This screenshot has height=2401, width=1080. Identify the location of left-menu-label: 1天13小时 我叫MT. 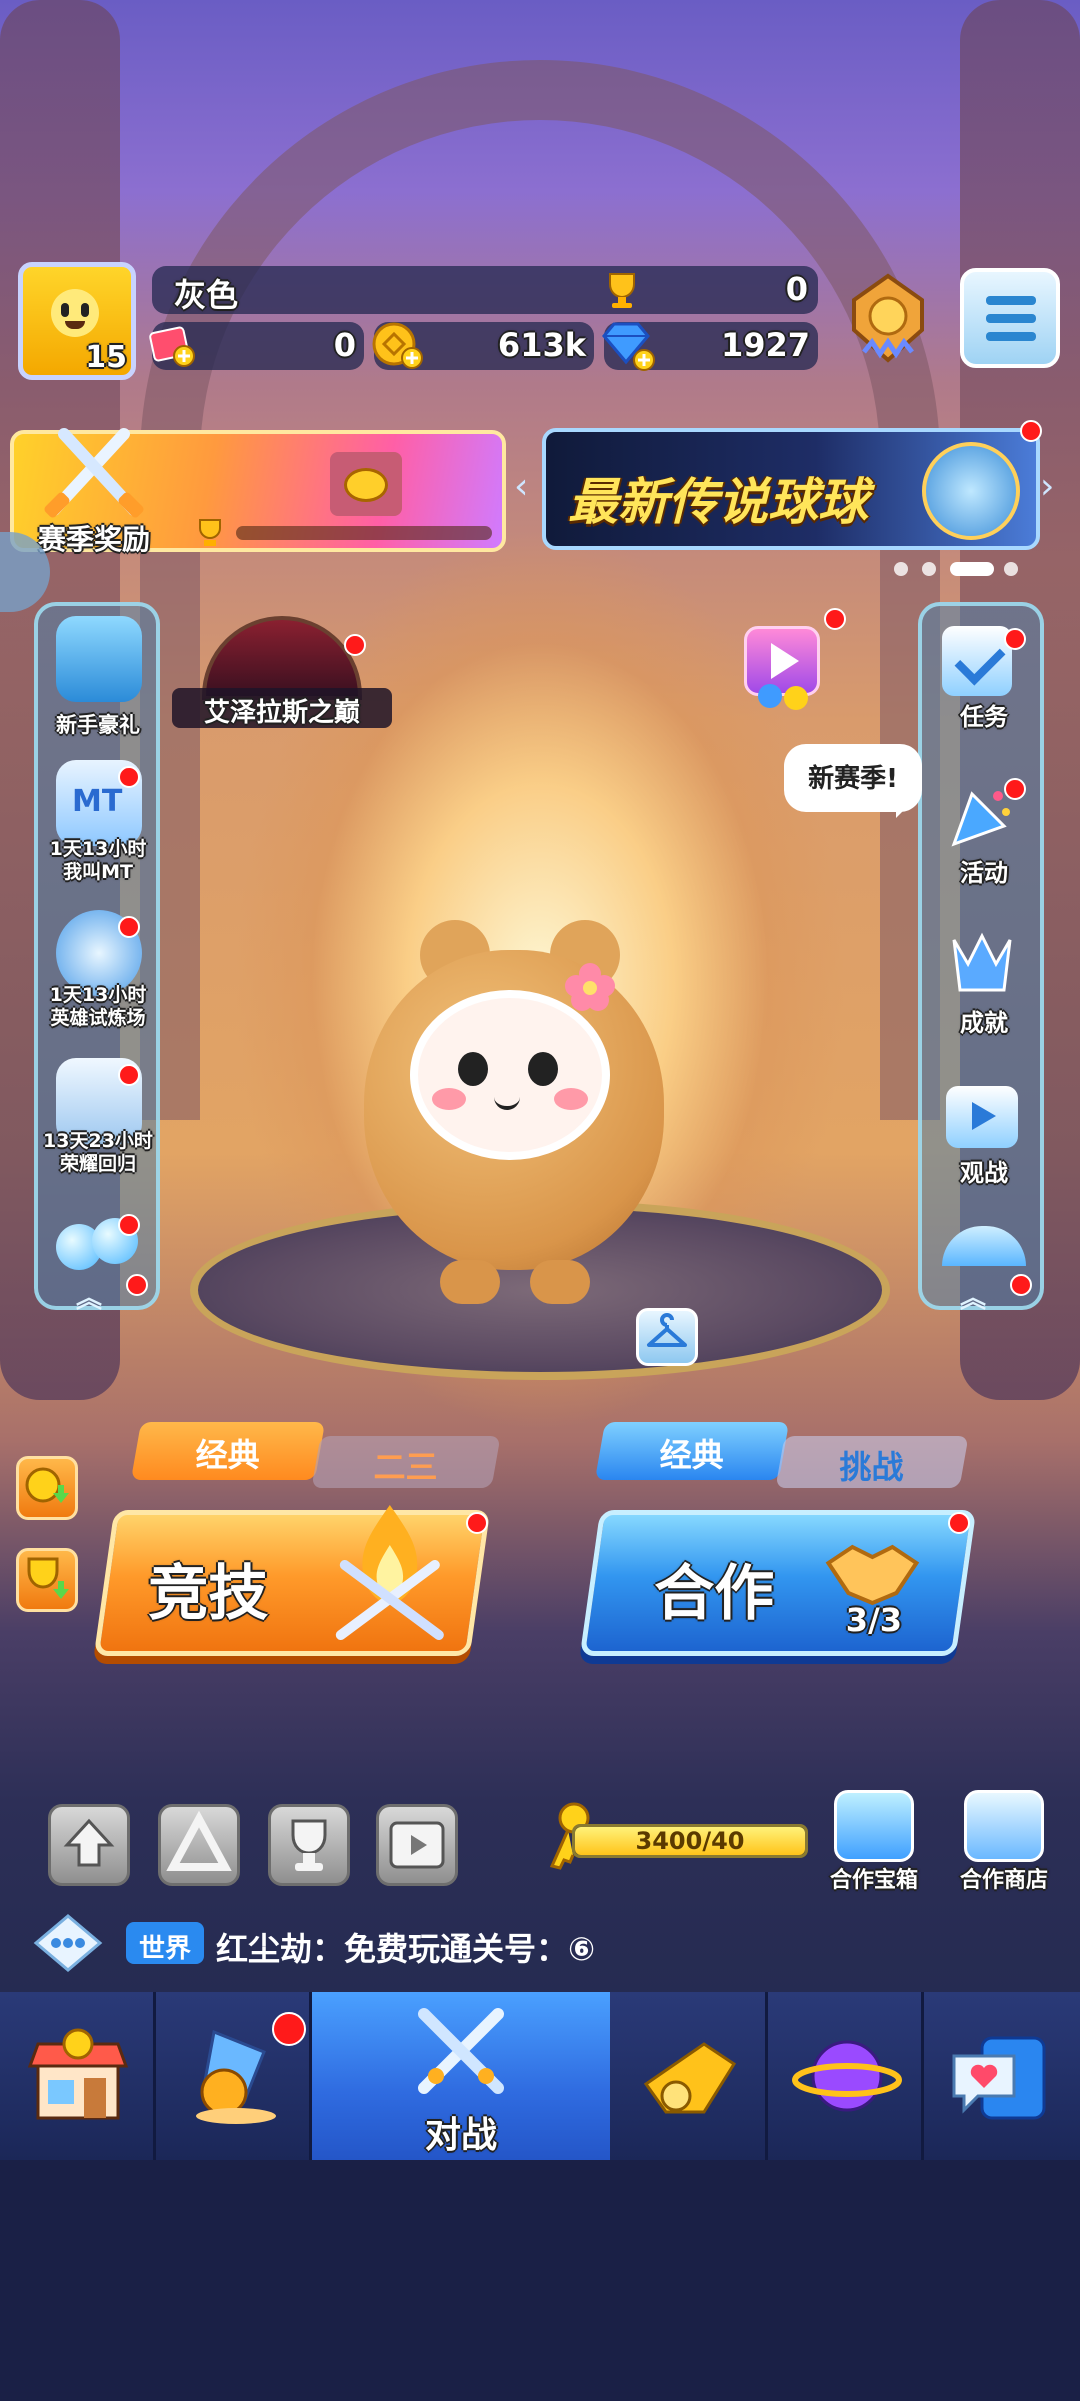
(98, 860).